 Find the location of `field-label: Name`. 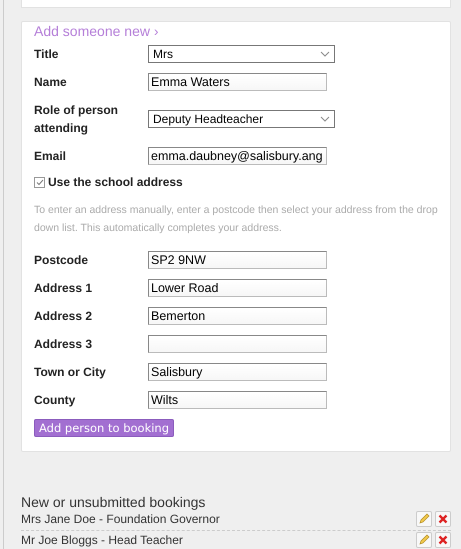

field-label: Name is located at coordinates (51, 82).